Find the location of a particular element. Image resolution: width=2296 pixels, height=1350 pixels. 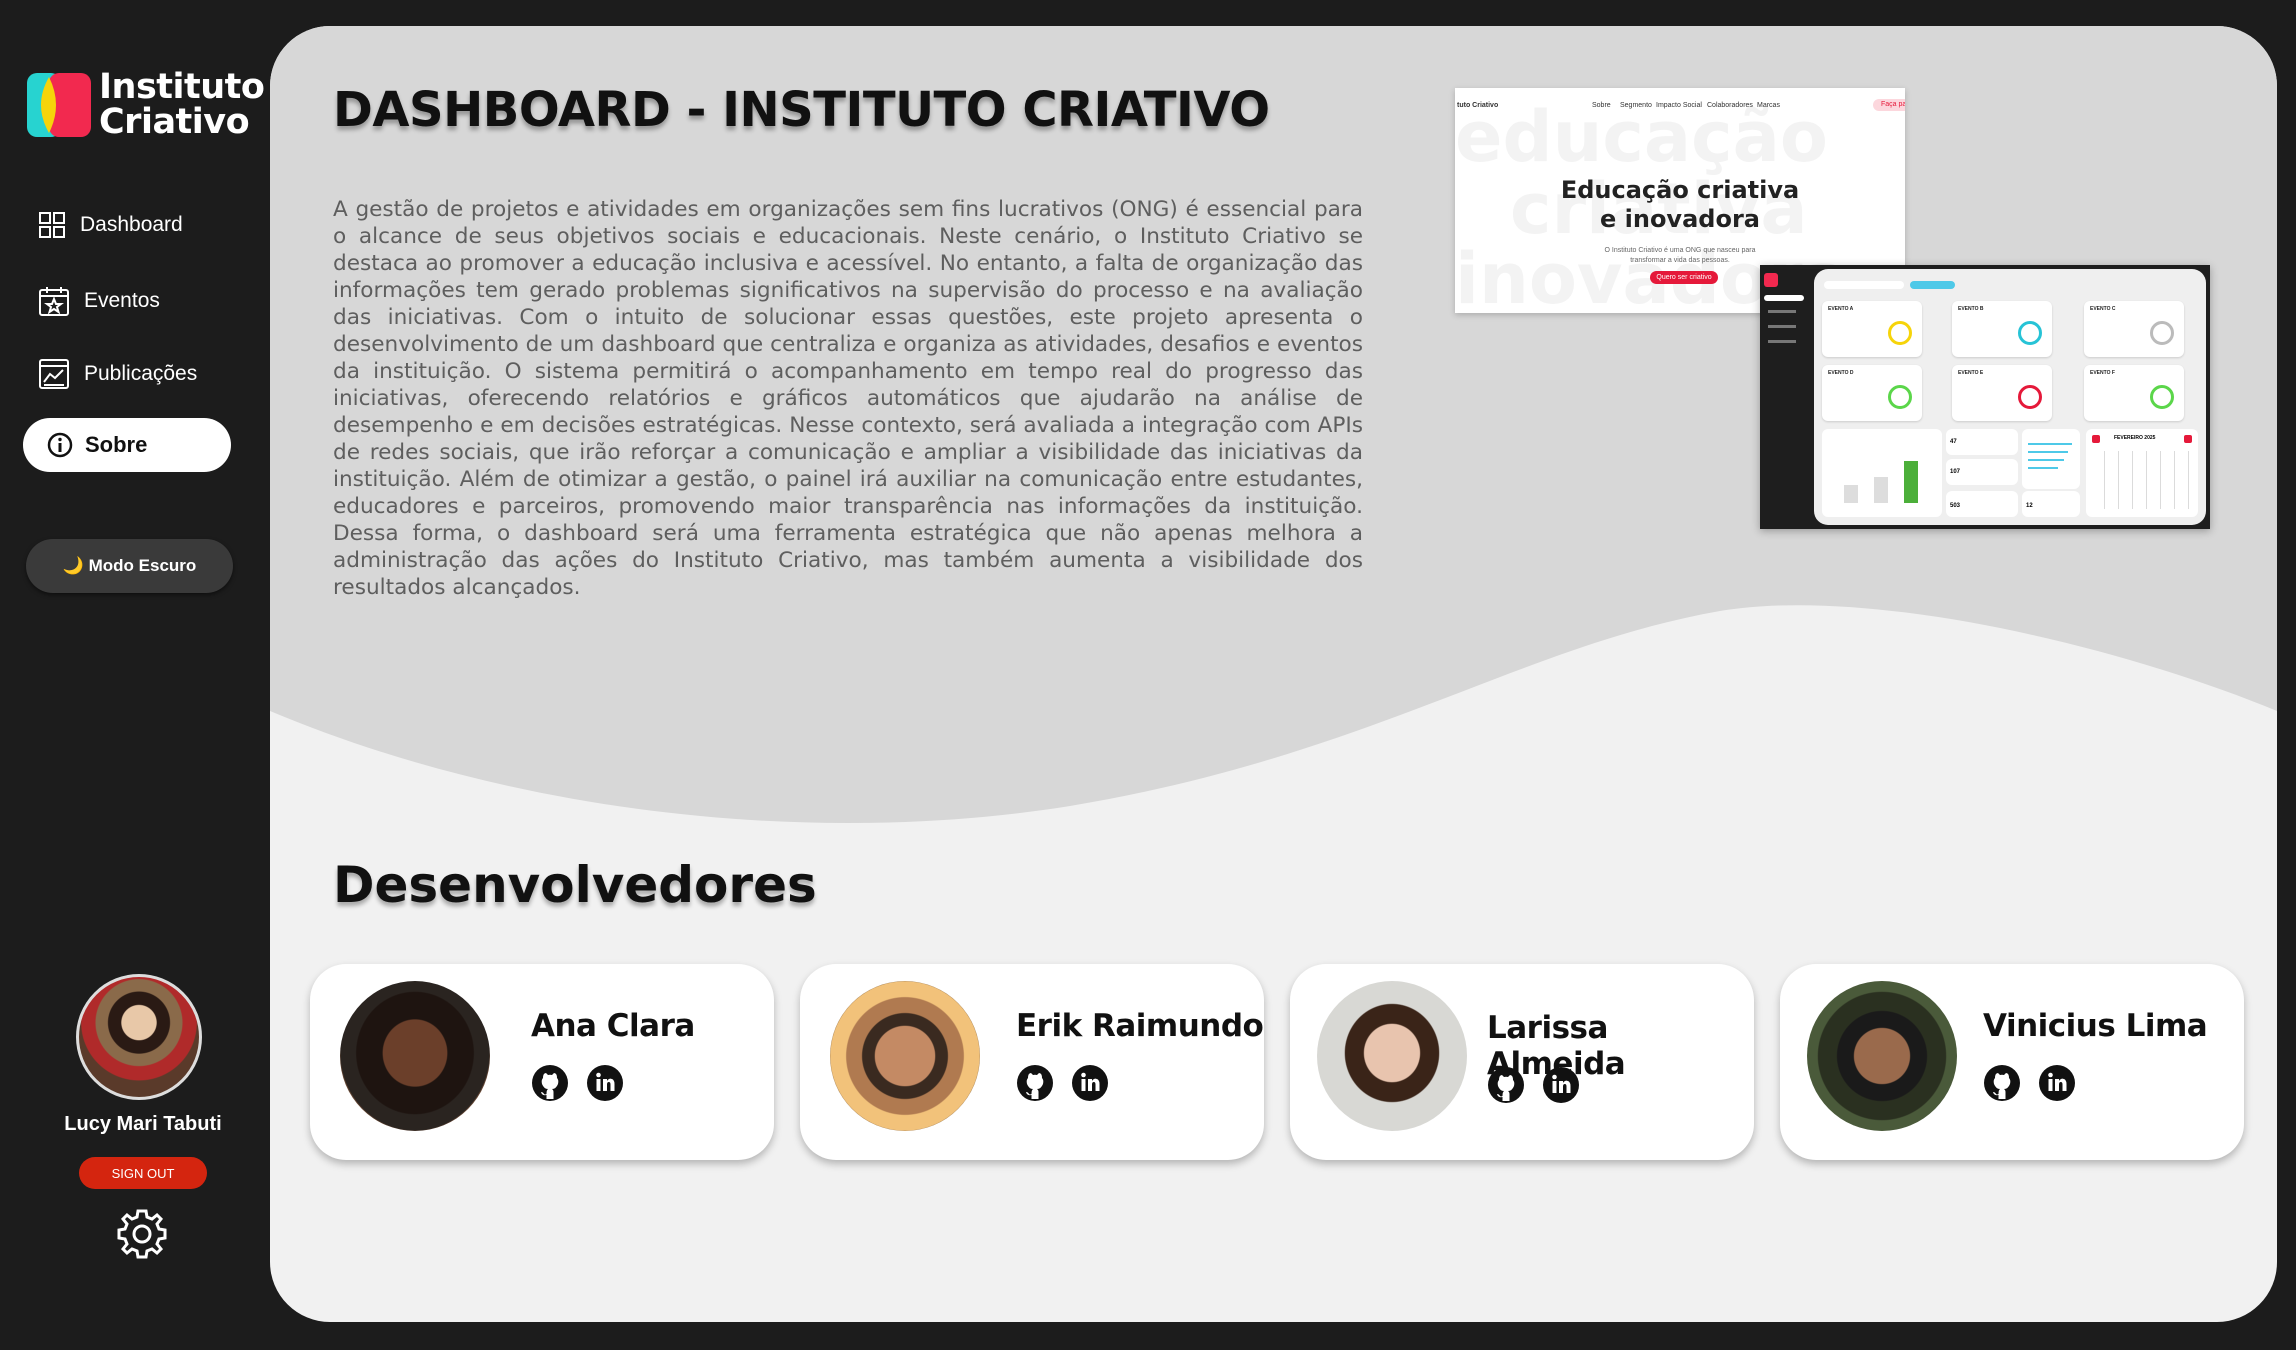

preview-card-title: EVENTO B is located at coordinates (1971, 309).